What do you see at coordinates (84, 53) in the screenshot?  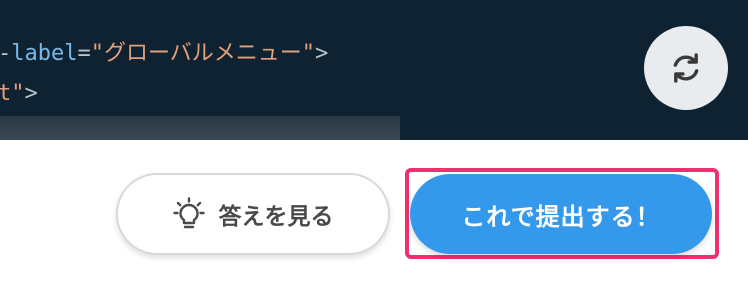 I see `code-equals: =` at bounding box center [84, 53].